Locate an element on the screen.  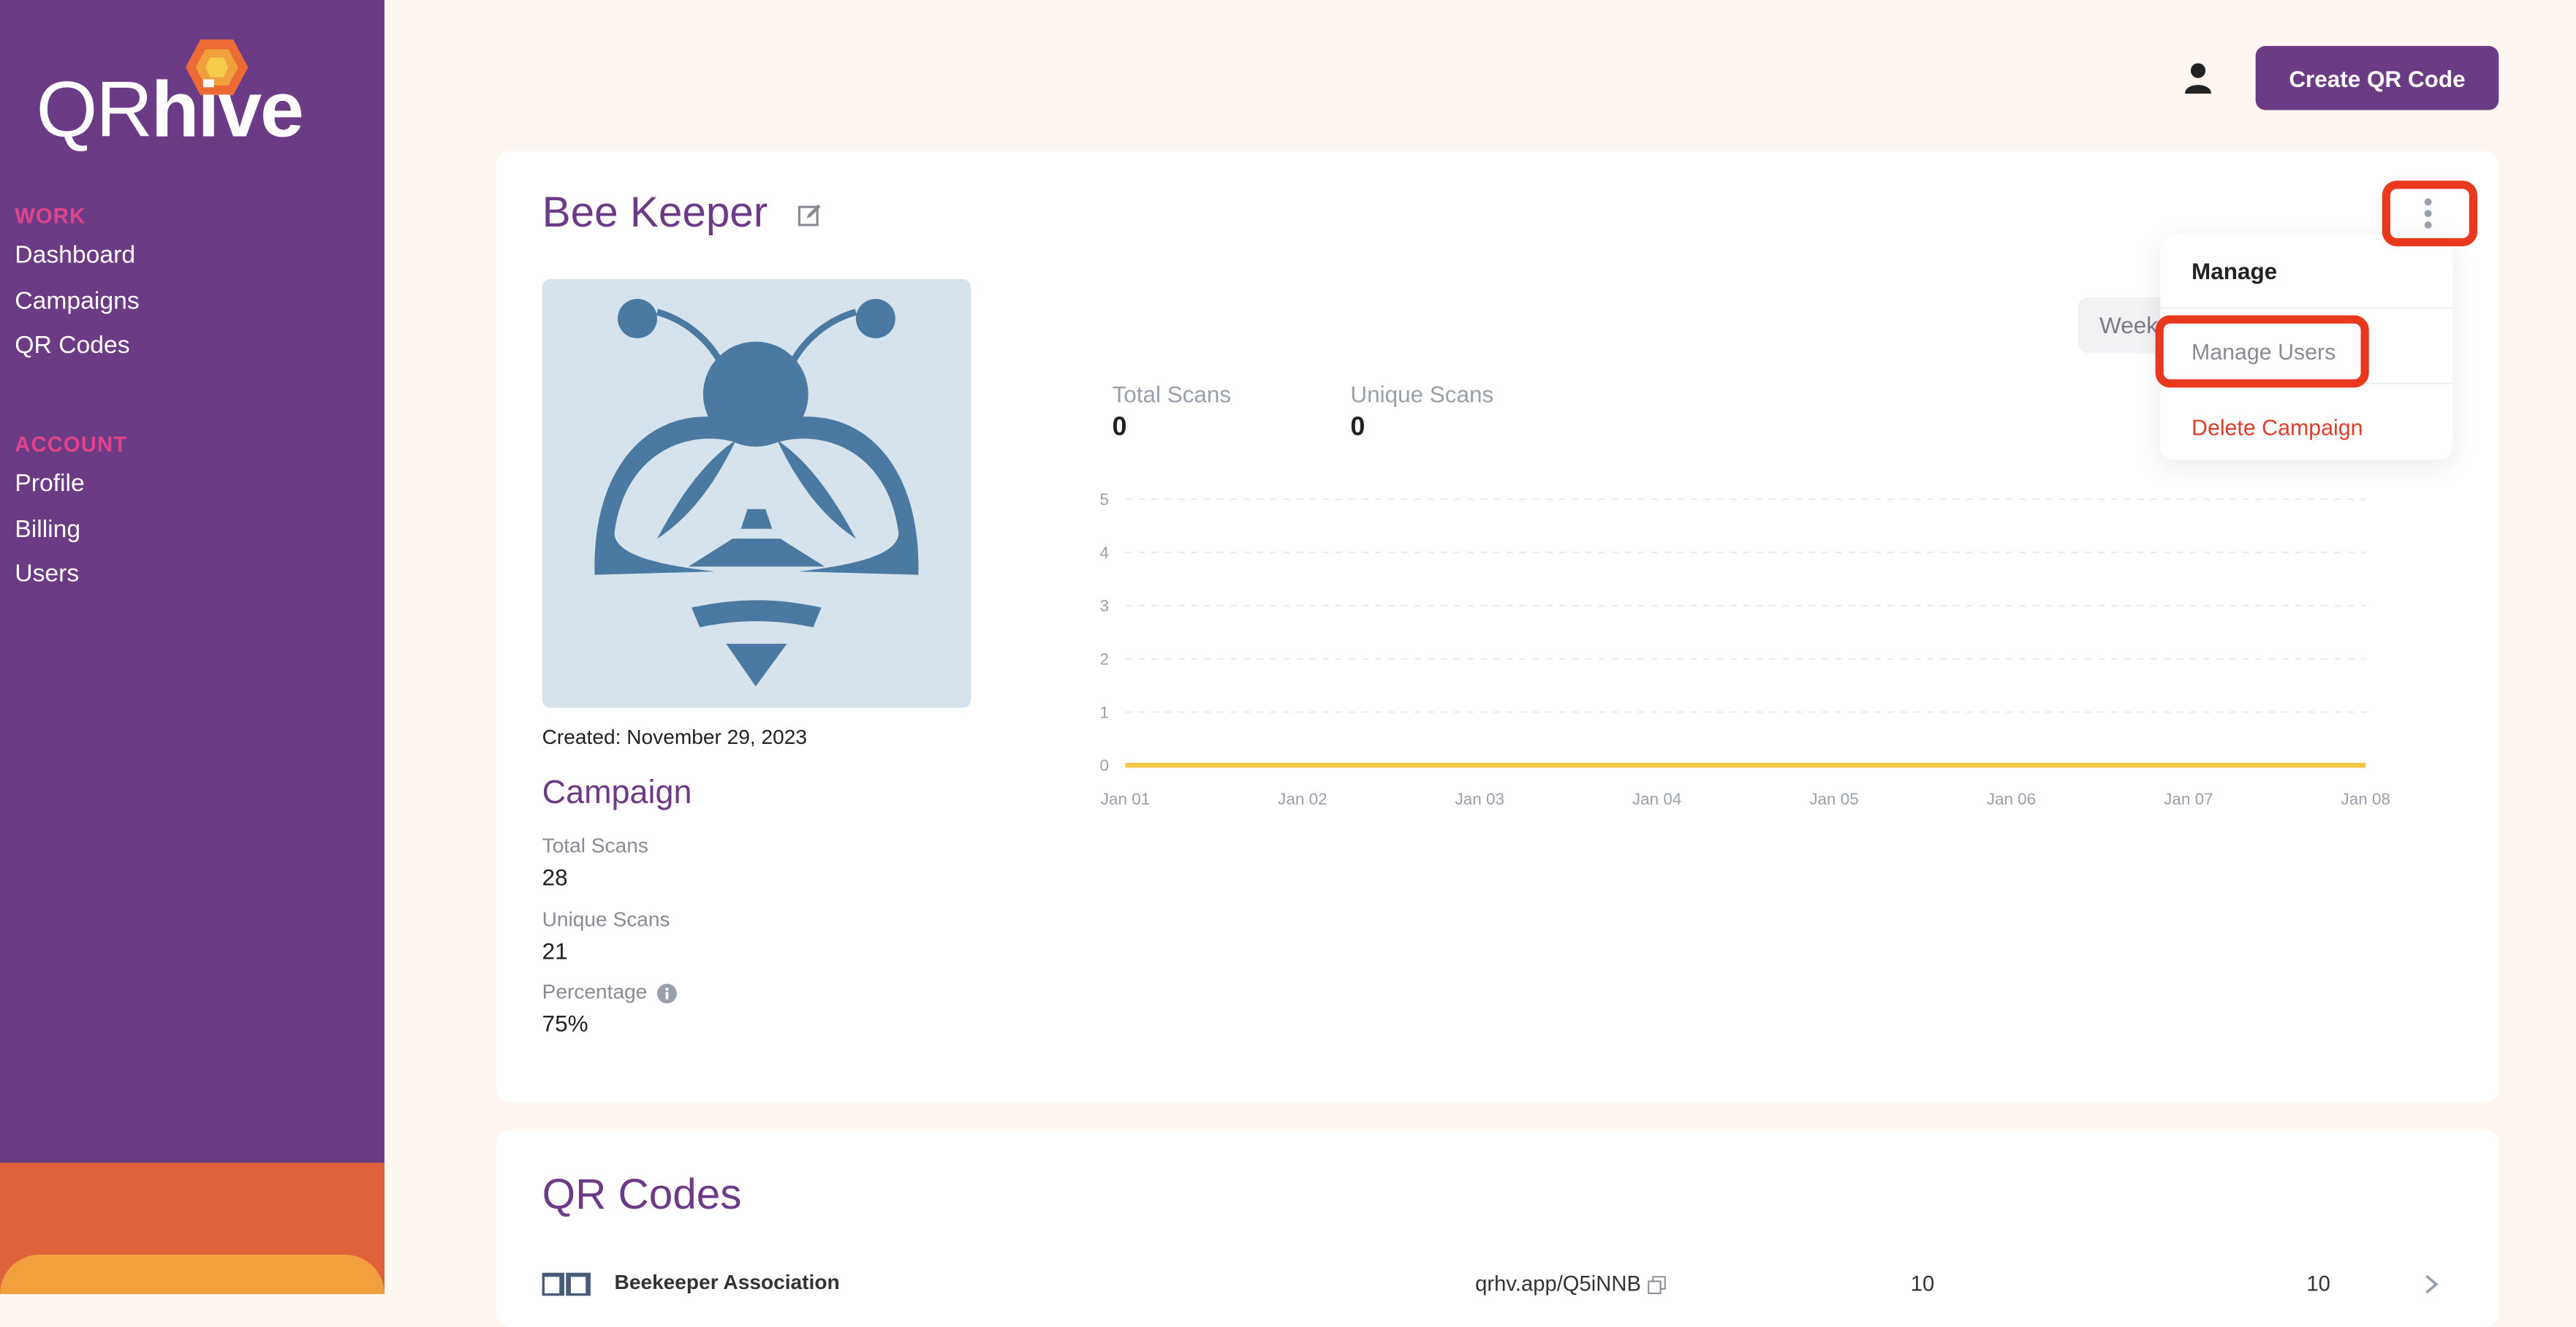
campaign-section-title: Campaign is located at coordinates (617, 793).